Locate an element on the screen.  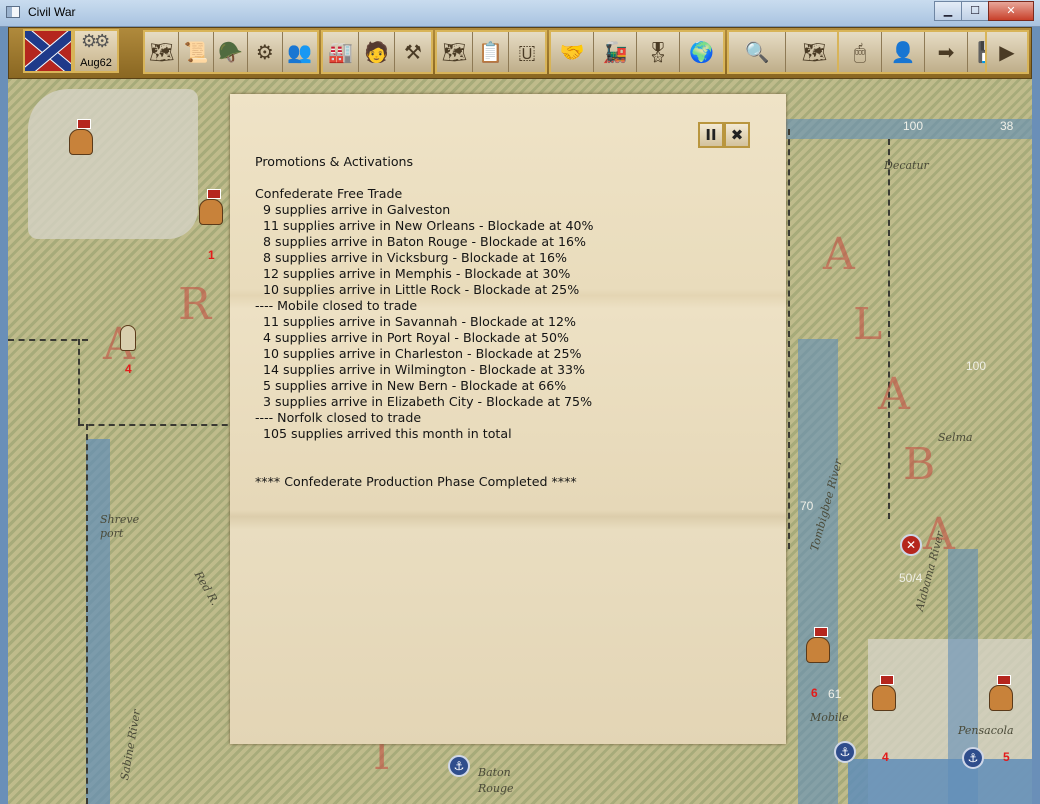
game-toolbar: ⚙⚙ Aug62 🗺📜🪖⚙👥🏭🧑⚒🗺📋🇺🤝🚂🎖🌍🔍🗺⏪🖱👤➡💾▶ is located at coordinates (520, 53).